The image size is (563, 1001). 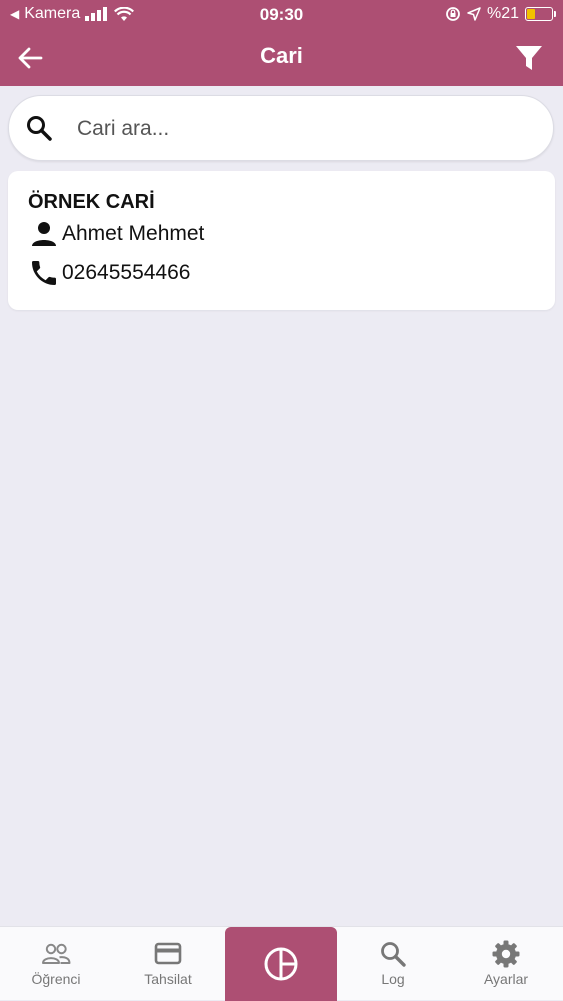 I want to click on filter-icon, so click(x=529, y=58).